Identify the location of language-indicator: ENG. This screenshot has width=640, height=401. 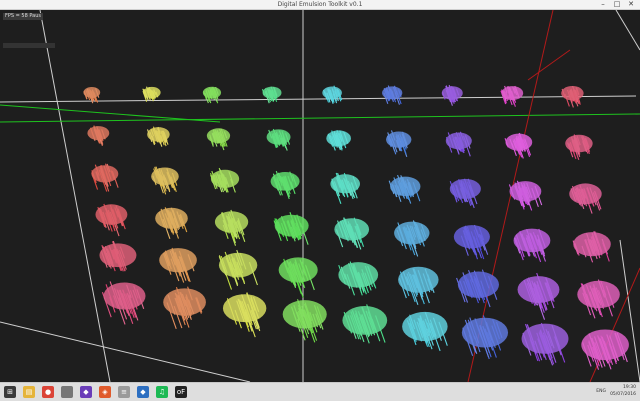
(601, 391).